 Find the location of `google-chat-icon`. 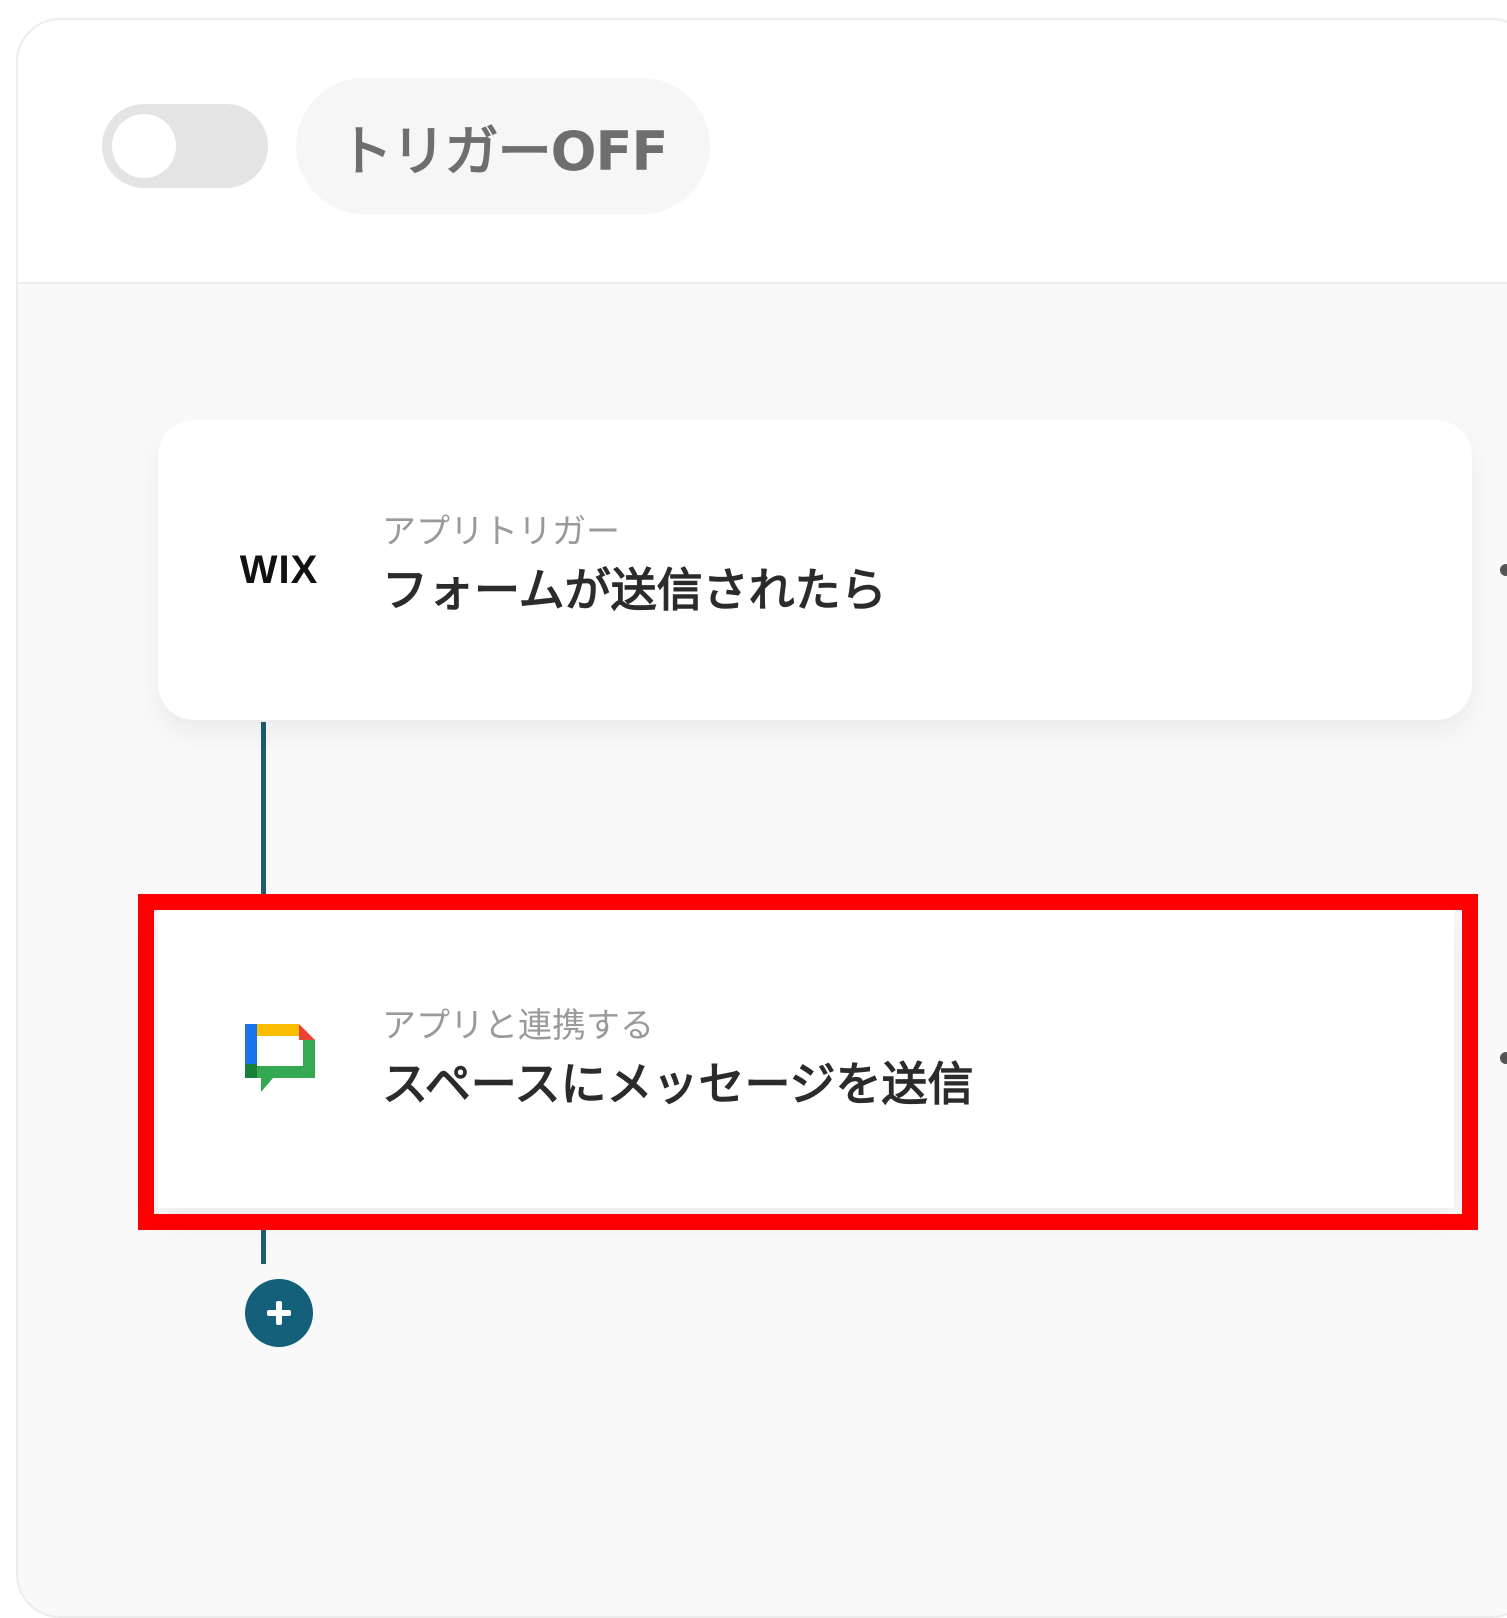

google-chat-icon is located at coordinates (279, 1058).